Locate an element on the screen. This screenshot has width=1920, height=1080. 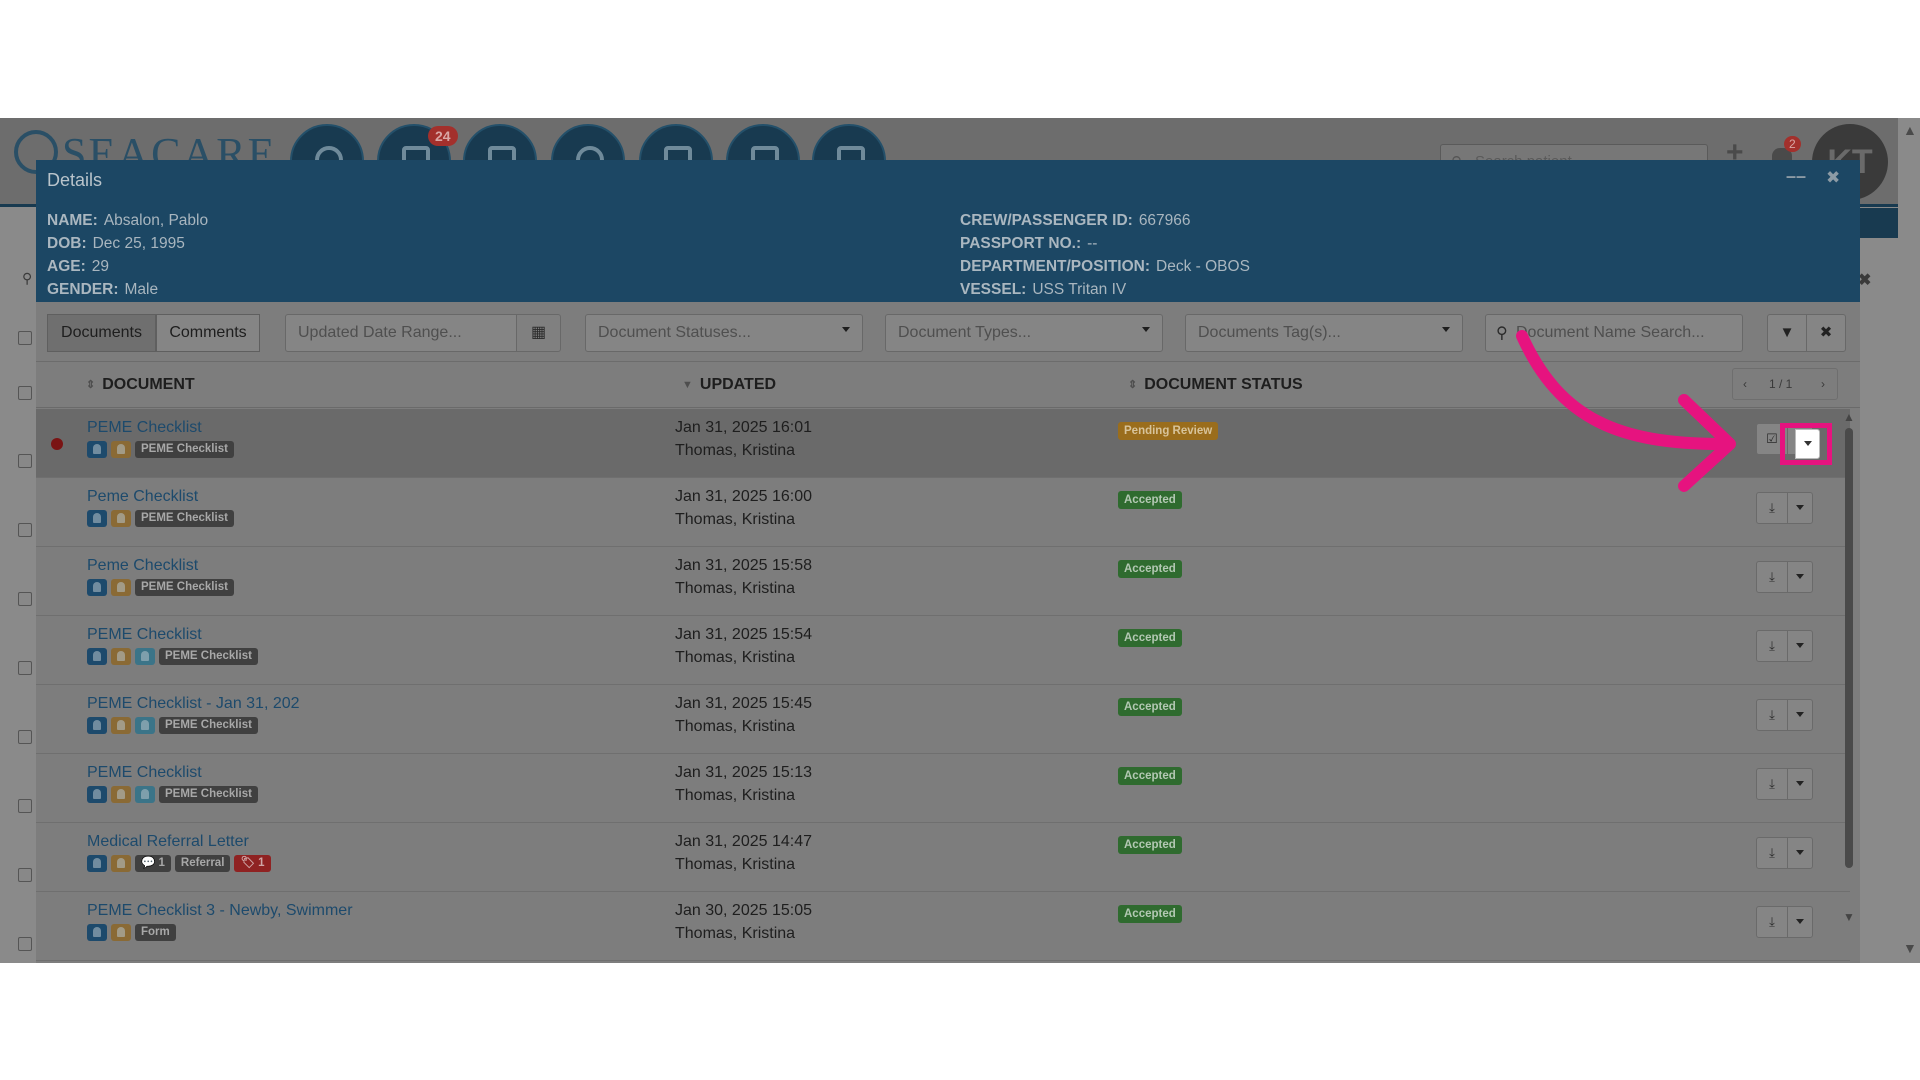
column-updated: ▼ UPDATED is located at coordinates (729, 385).